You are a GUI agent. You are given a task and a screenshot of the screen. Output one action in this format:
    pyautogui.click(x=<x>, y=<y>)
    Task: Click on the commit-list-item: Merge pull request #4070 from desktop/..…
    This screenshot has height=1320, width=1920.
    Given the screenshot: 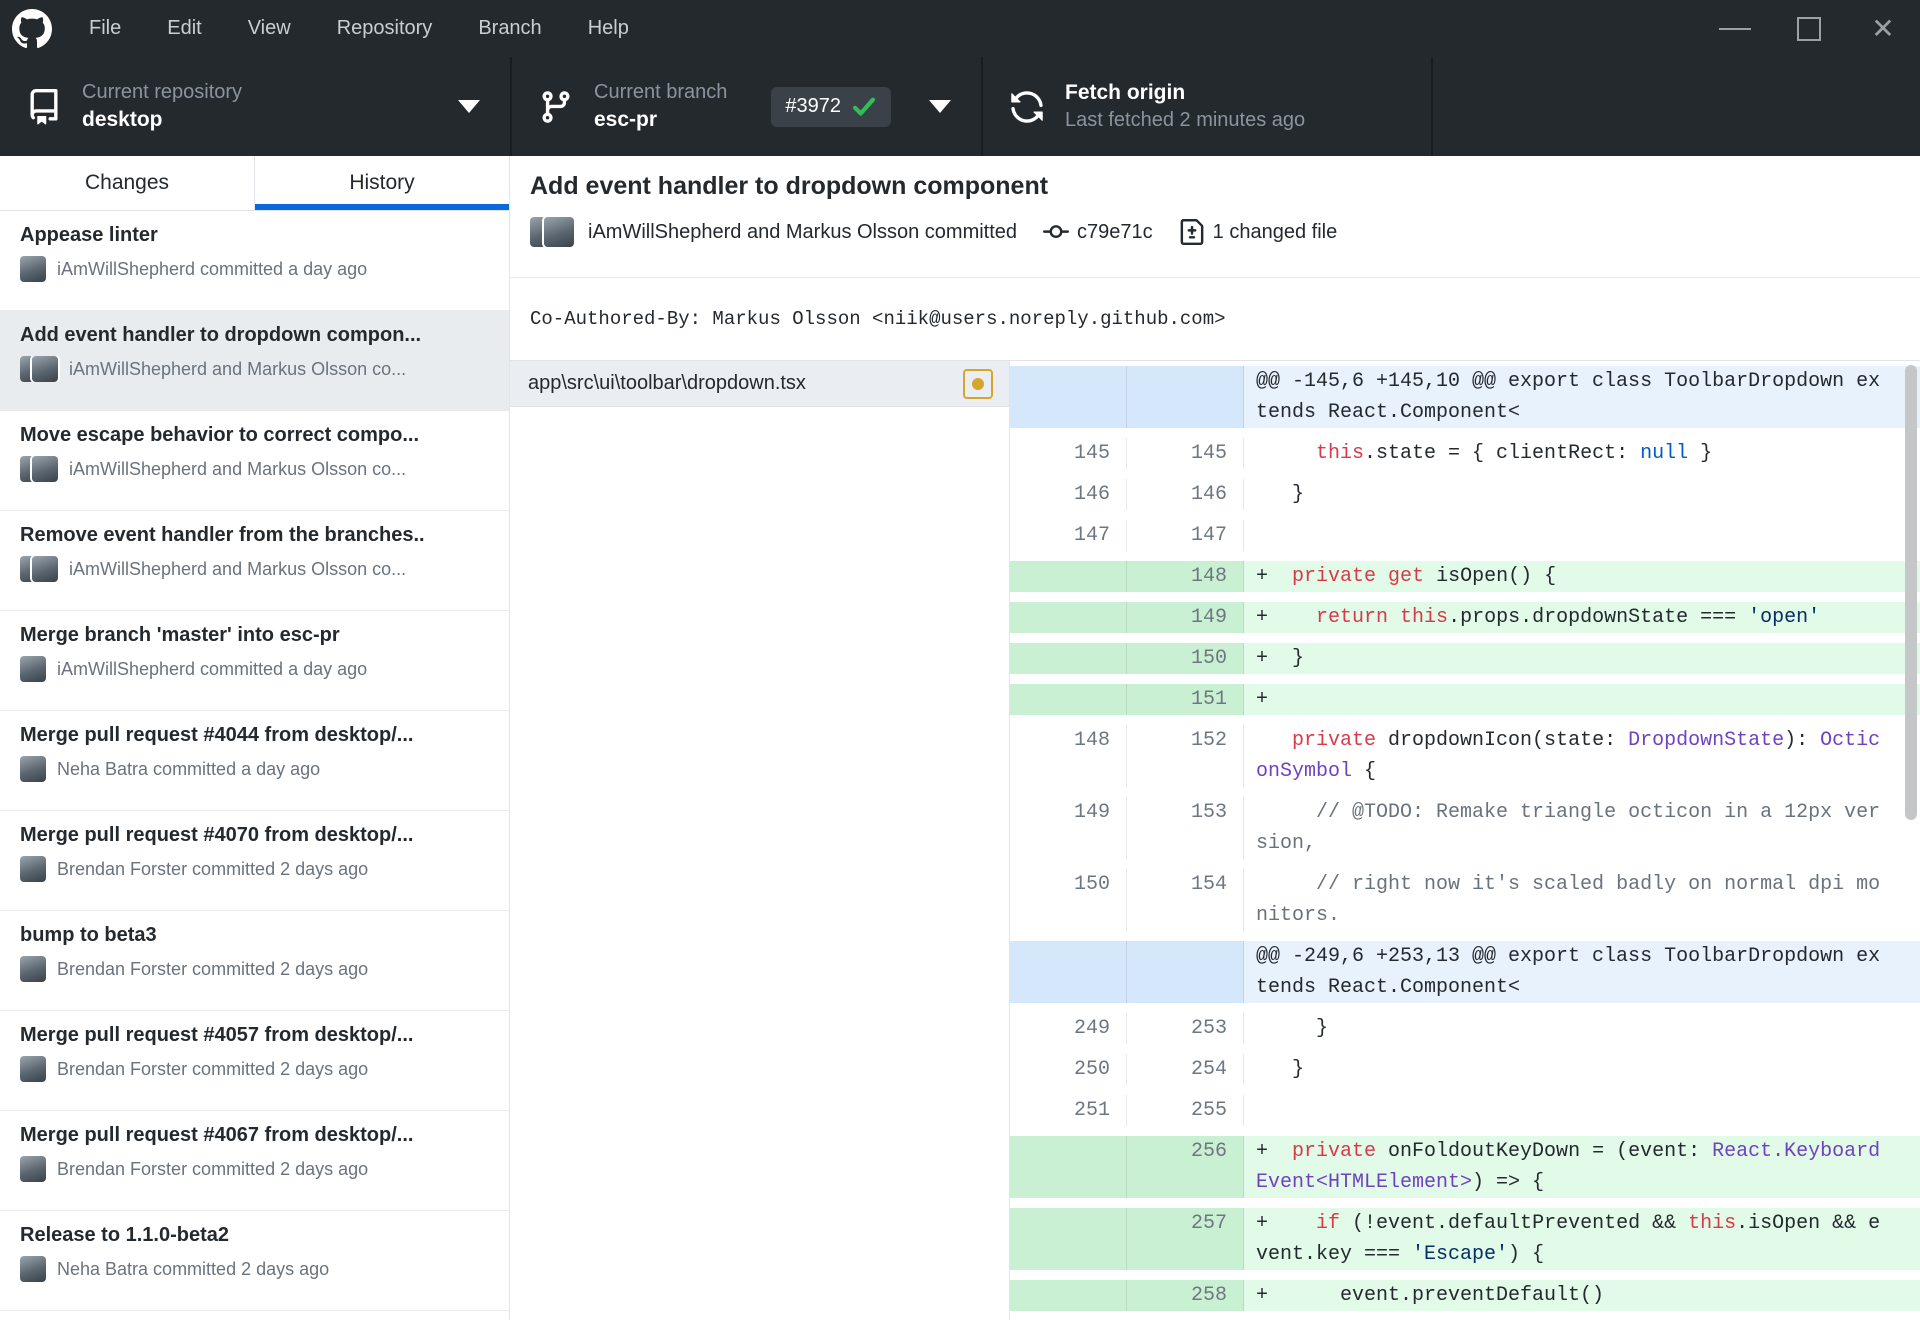 What is the action you would take?
    pyautogui.click(x=254, y=861)
    